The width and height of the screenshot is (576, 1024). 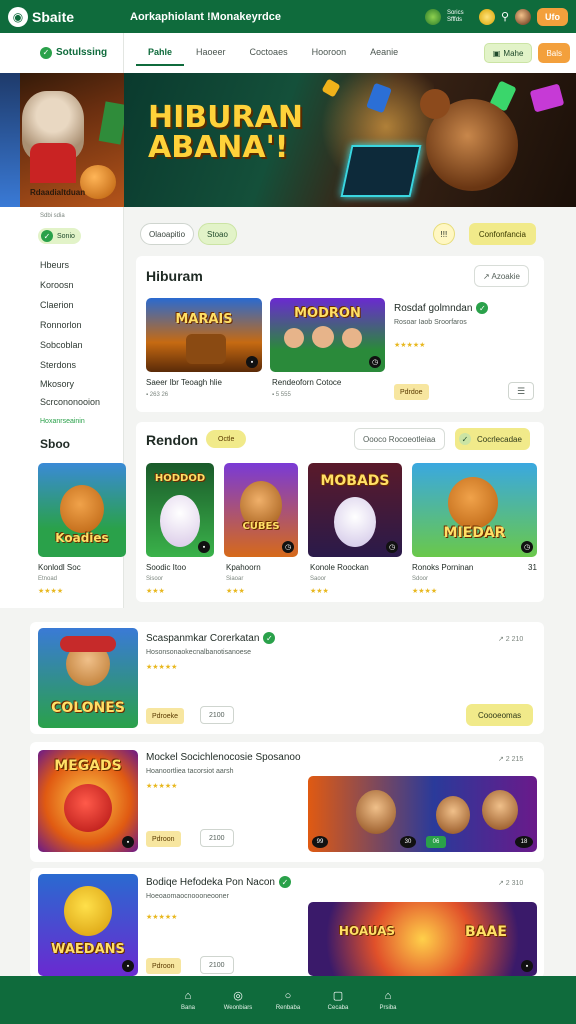 I want to click on sidebar-item-8: Hoxanrseainin, so click(x=70, y=421).